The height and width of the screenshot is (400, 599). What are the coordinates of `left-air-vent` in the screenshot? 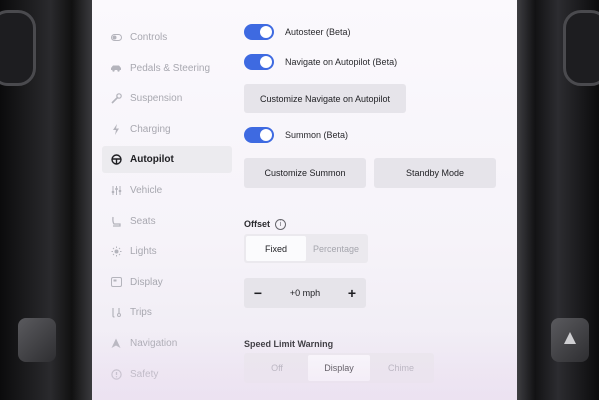 It's located at (18, 48).